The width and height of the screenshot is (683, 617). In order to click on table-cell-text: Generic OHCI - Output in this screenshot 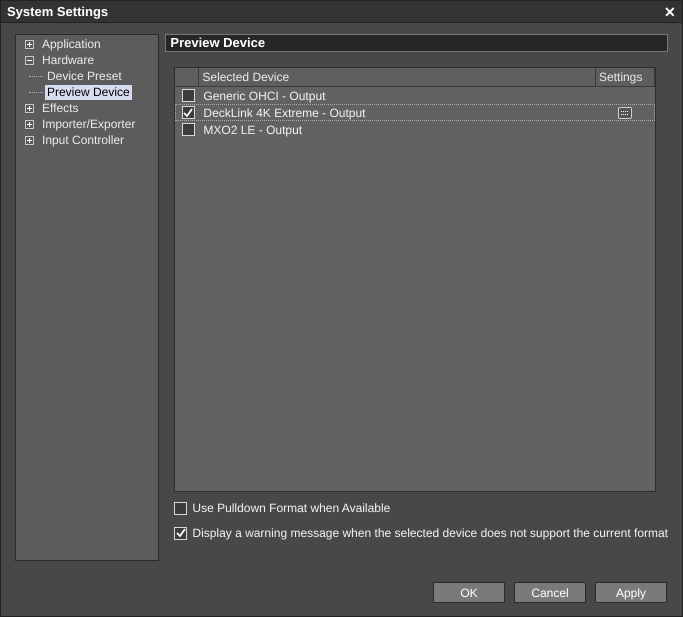, I will do `click(264, 96)`.